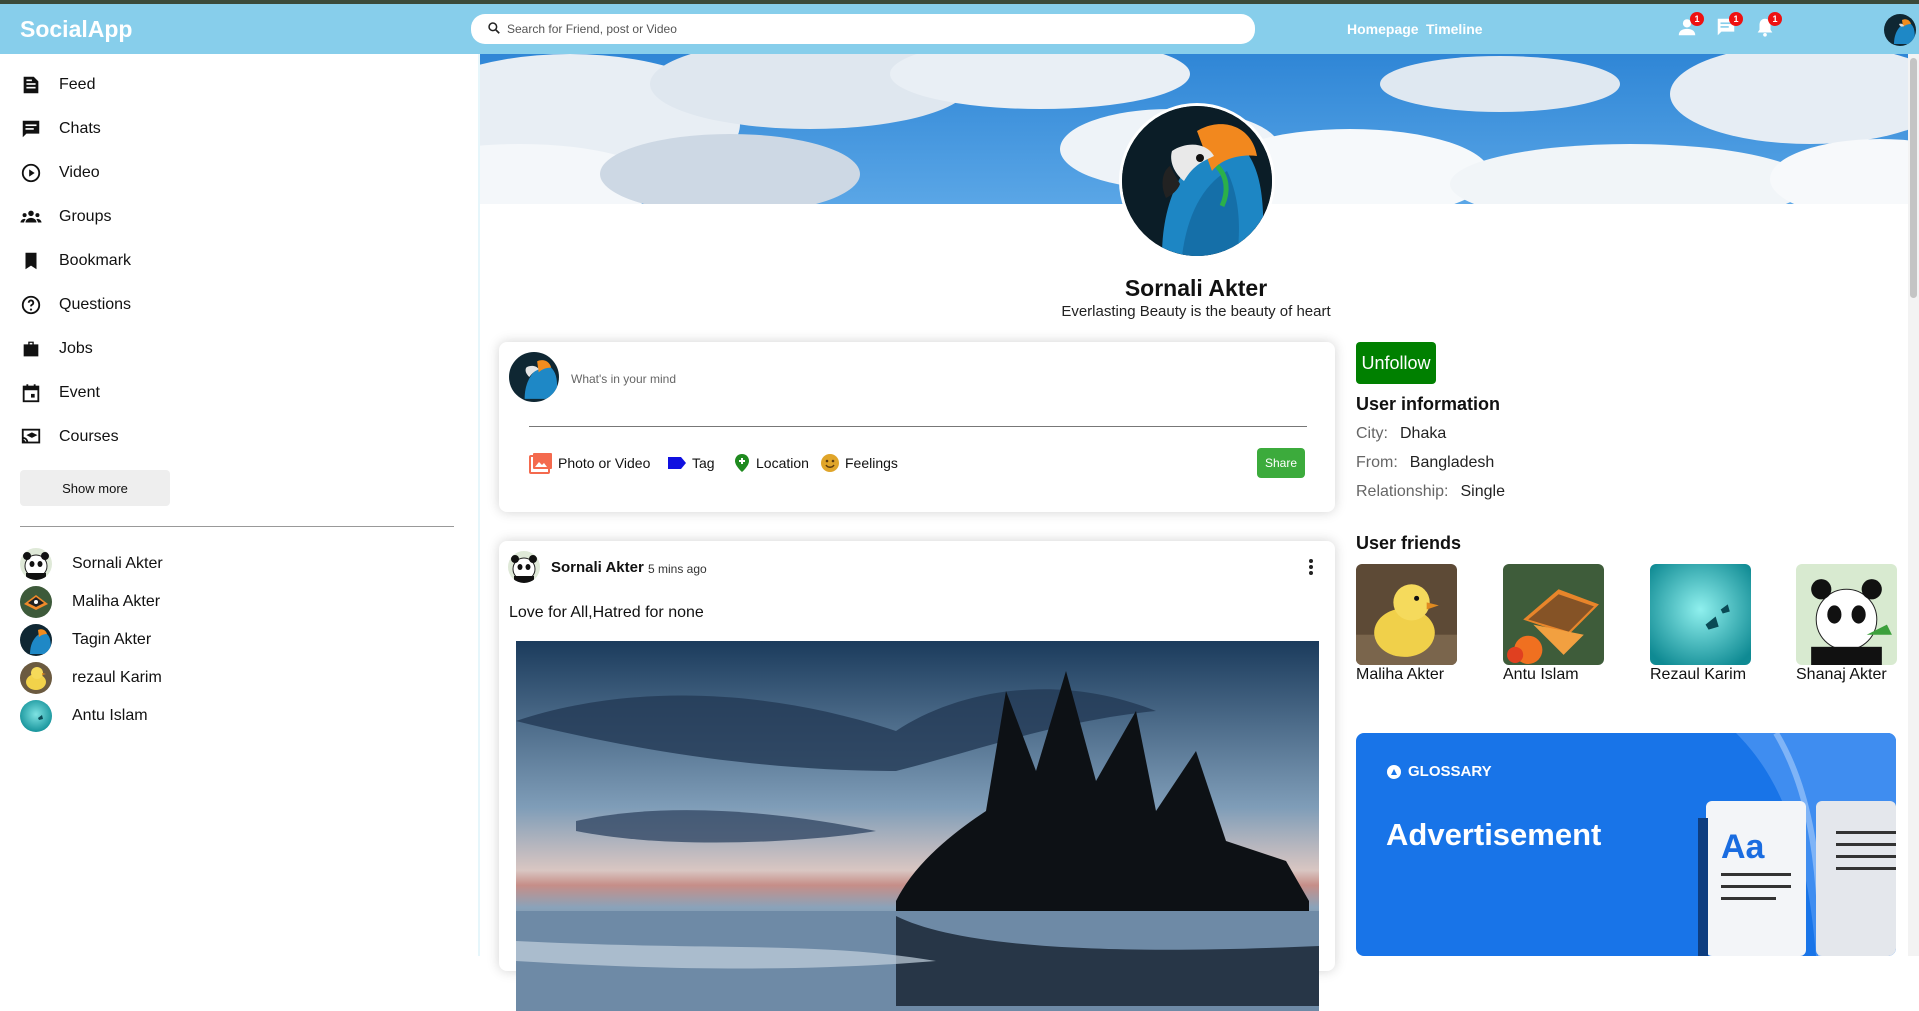 The image size is (1919, 1011). What do you see at coordinates (1494, 834) in the screenshot?
I see `ad-title: Advertisement` at bounding box center [1494, 834].